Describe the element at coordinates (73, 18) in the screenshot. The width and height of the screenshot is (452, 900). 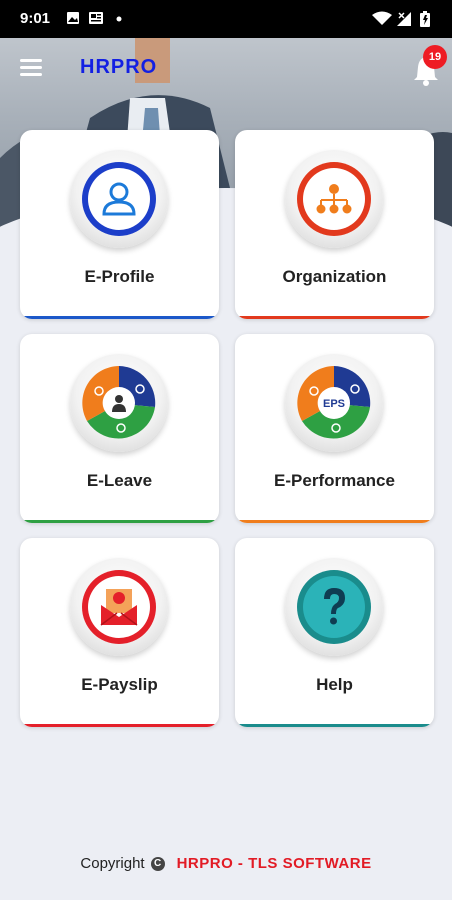
I see `gallery-icon` at that location.